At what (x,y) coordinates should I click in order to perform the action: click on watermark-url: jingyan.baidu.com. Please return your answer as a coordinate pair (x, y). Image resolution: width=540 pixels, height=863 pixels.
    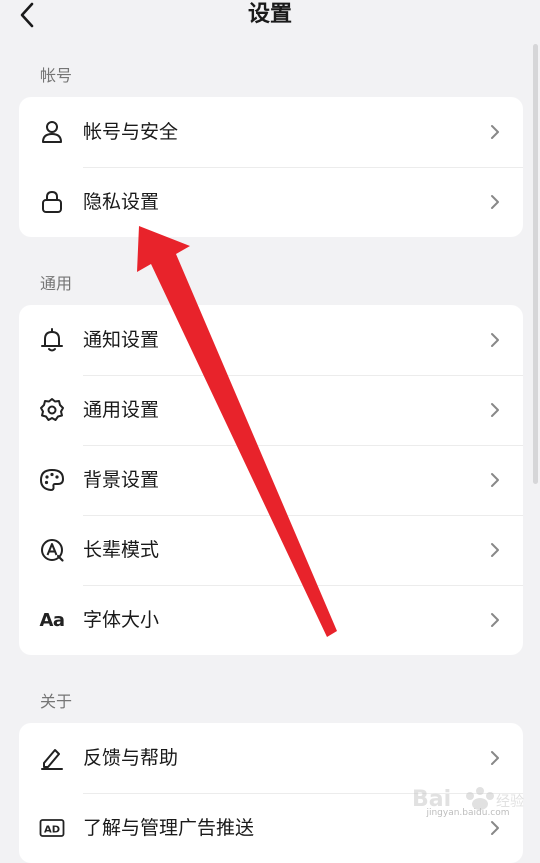
    Looking at the image, I should click on (468, 813).